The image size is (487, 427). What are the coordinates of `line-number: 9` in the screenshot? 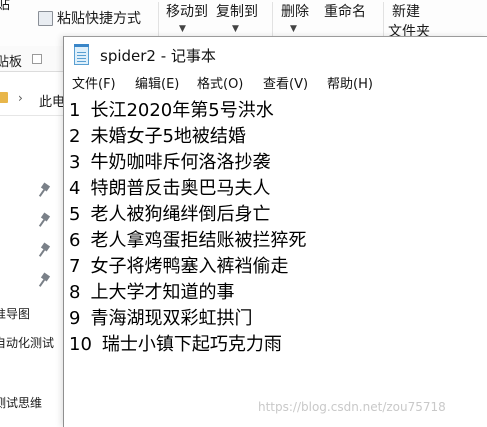 It's located at (75, 318).